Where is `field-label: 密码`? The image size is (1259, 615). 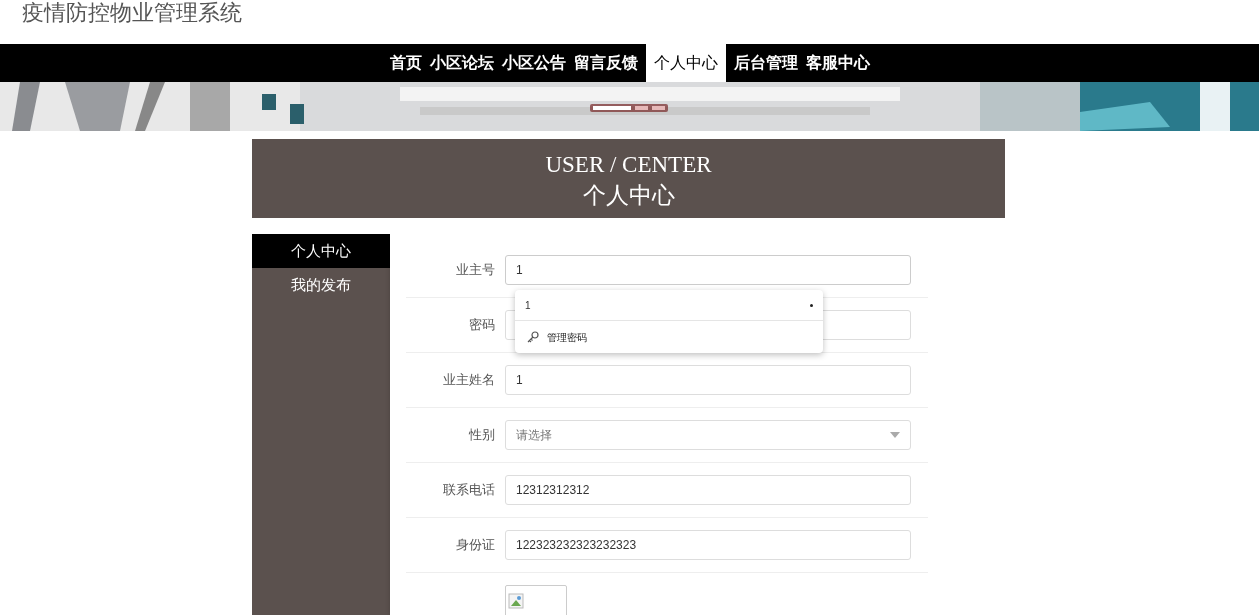
field-label: 密码 is located at coordinates (482, 325).